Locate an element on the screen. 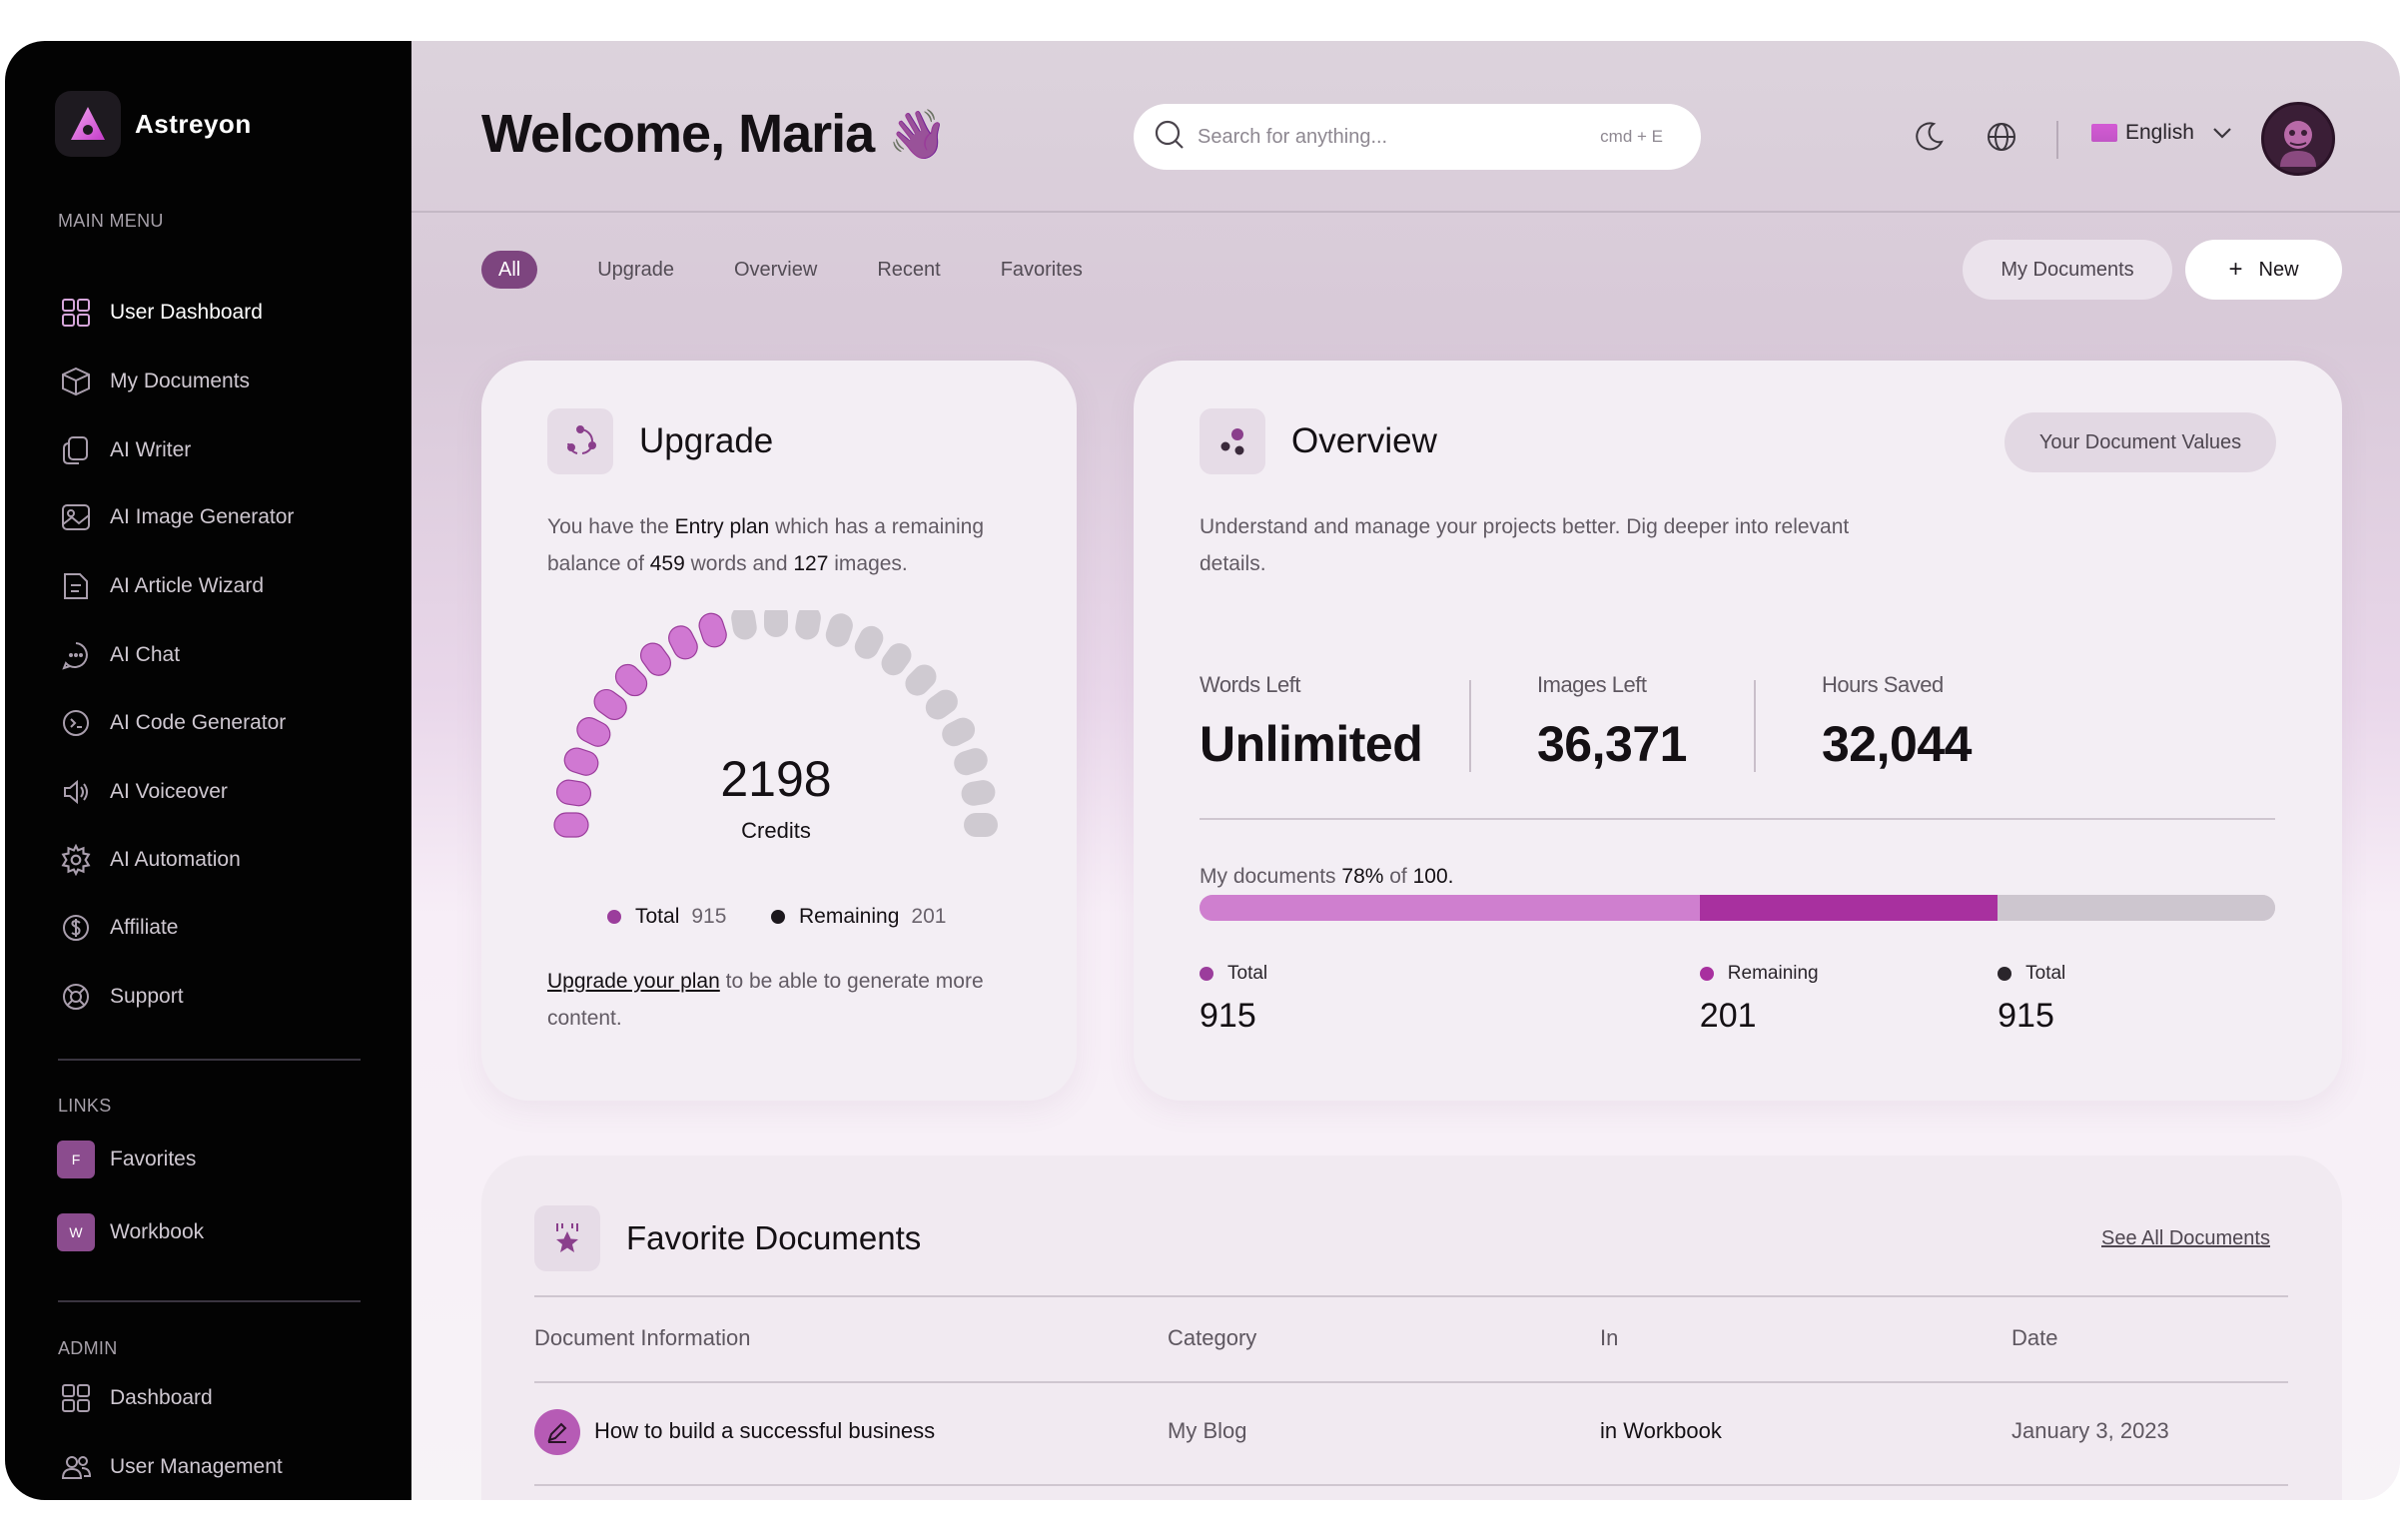 This screenshot has height=1540, width=2405. text: My documents is located at coordinates (1271, 877).